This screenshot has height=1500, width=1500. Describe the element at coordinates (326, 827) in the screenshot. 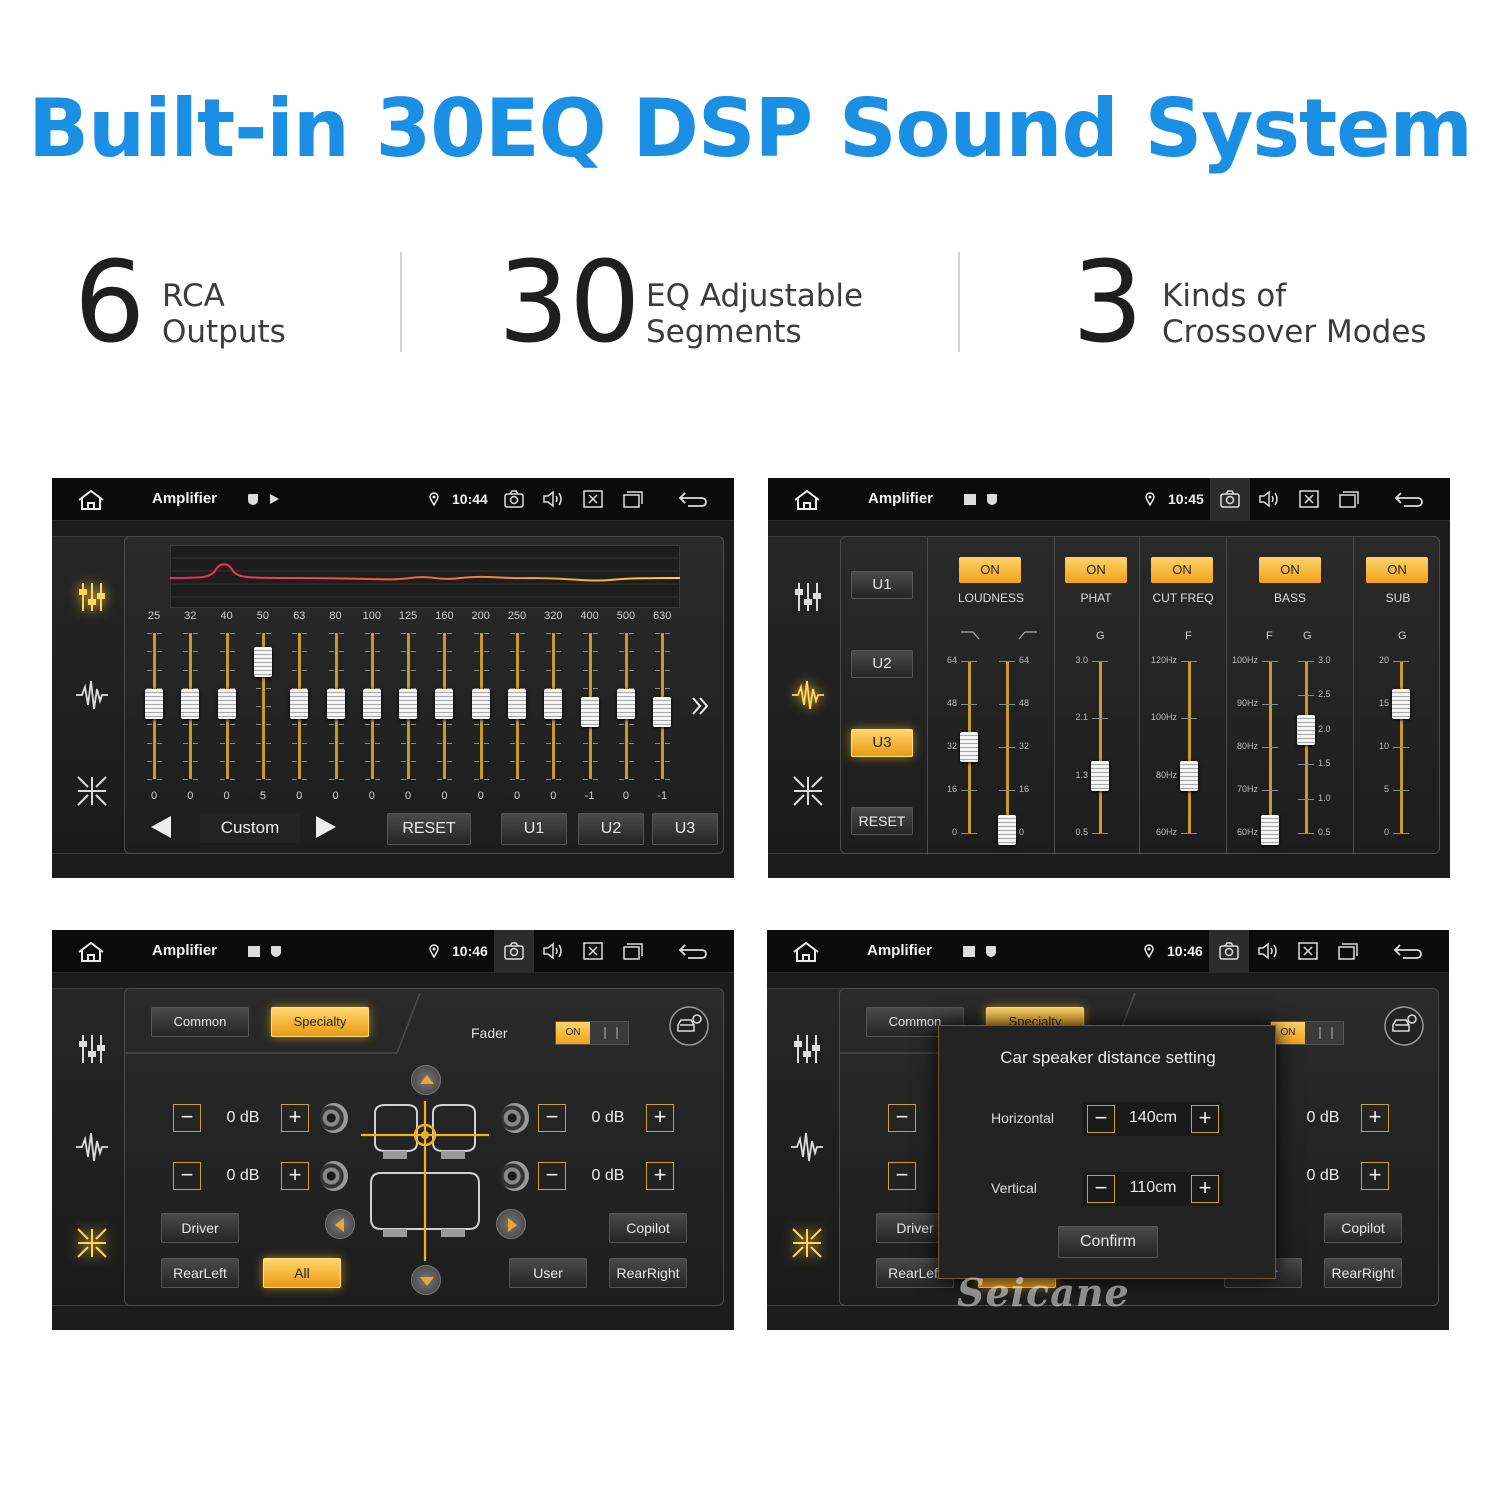

I see `preset-next-icon` at that location.